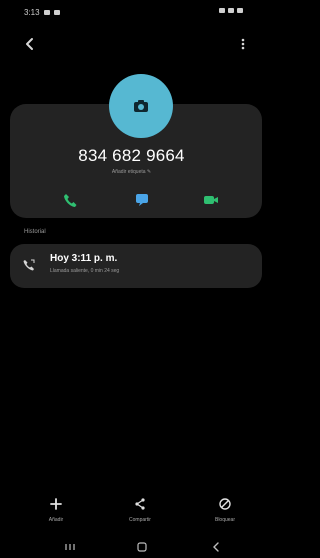  I want to click on top-action-bar, so click(131, 46).